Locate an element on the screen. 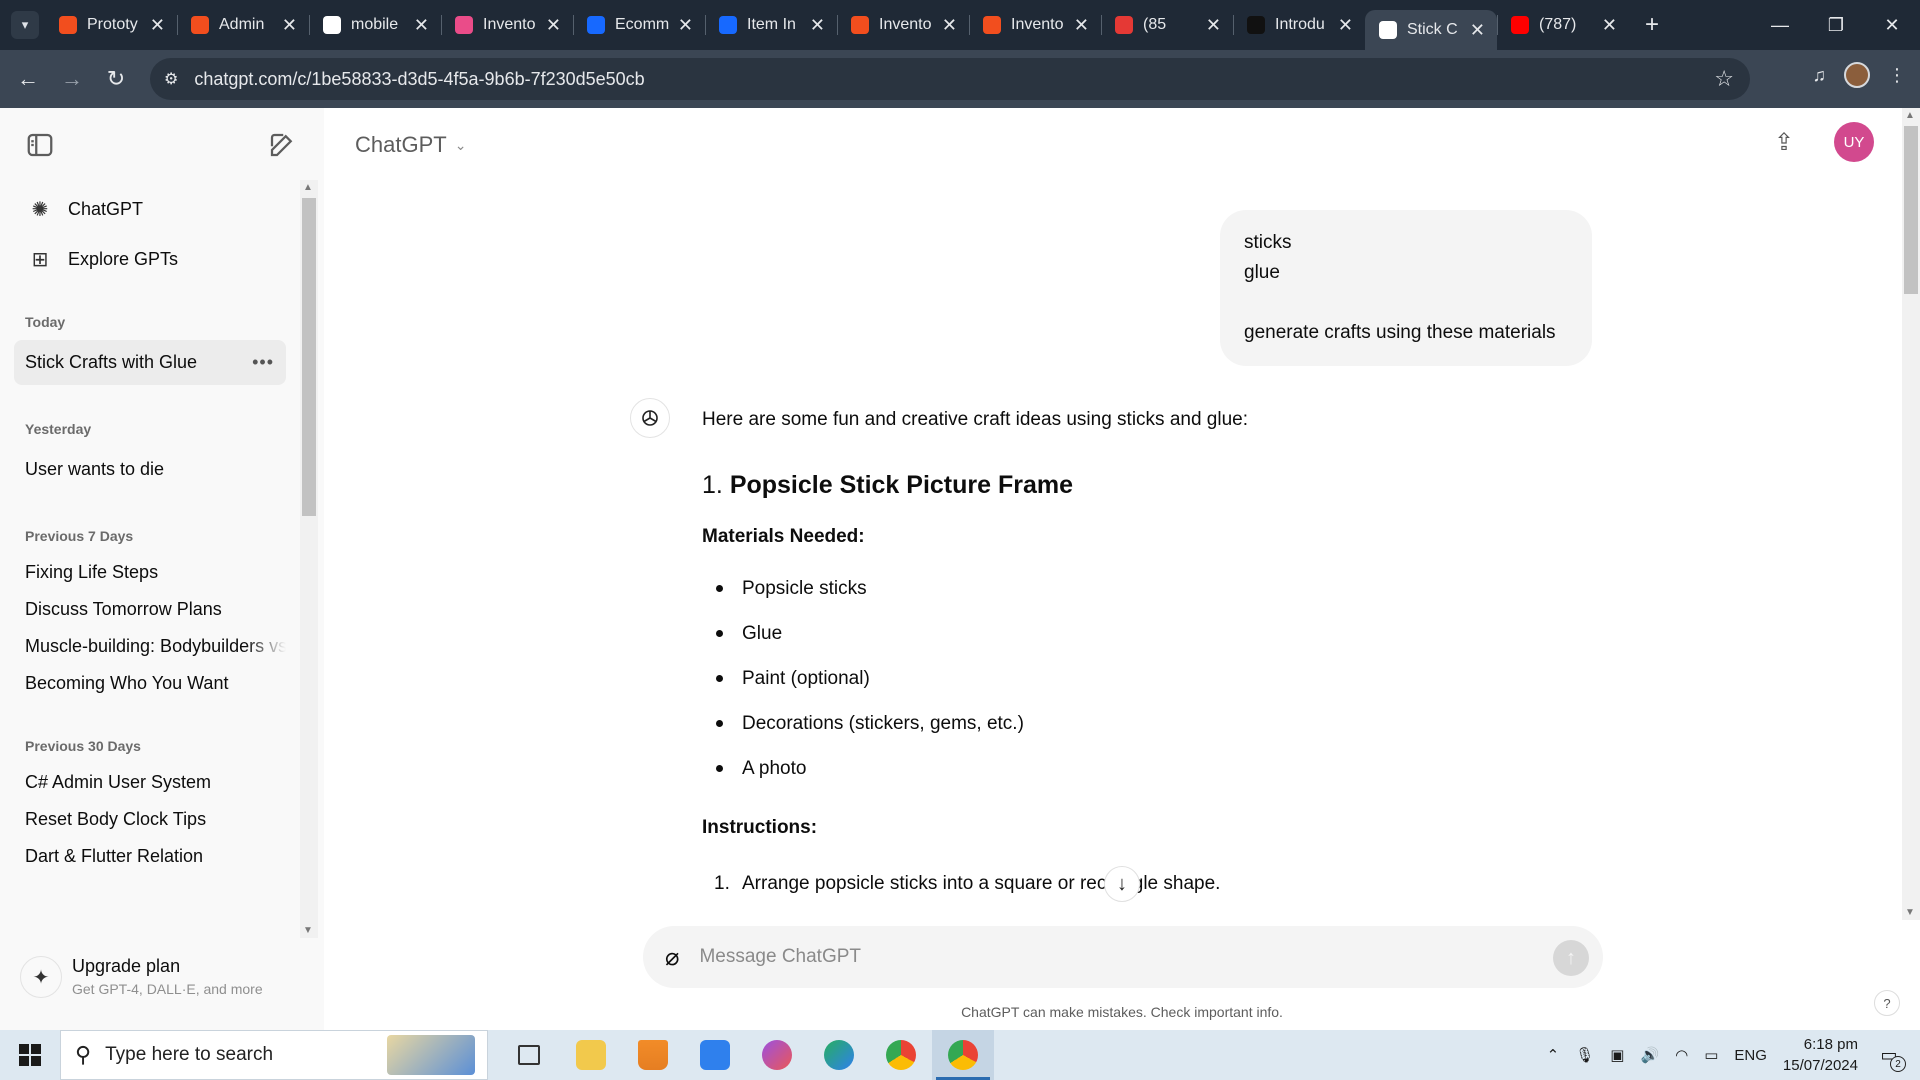 This screenshot has height=1080, width=1920. battery-icon: ▭ is located at coordinates (1711, 1055).